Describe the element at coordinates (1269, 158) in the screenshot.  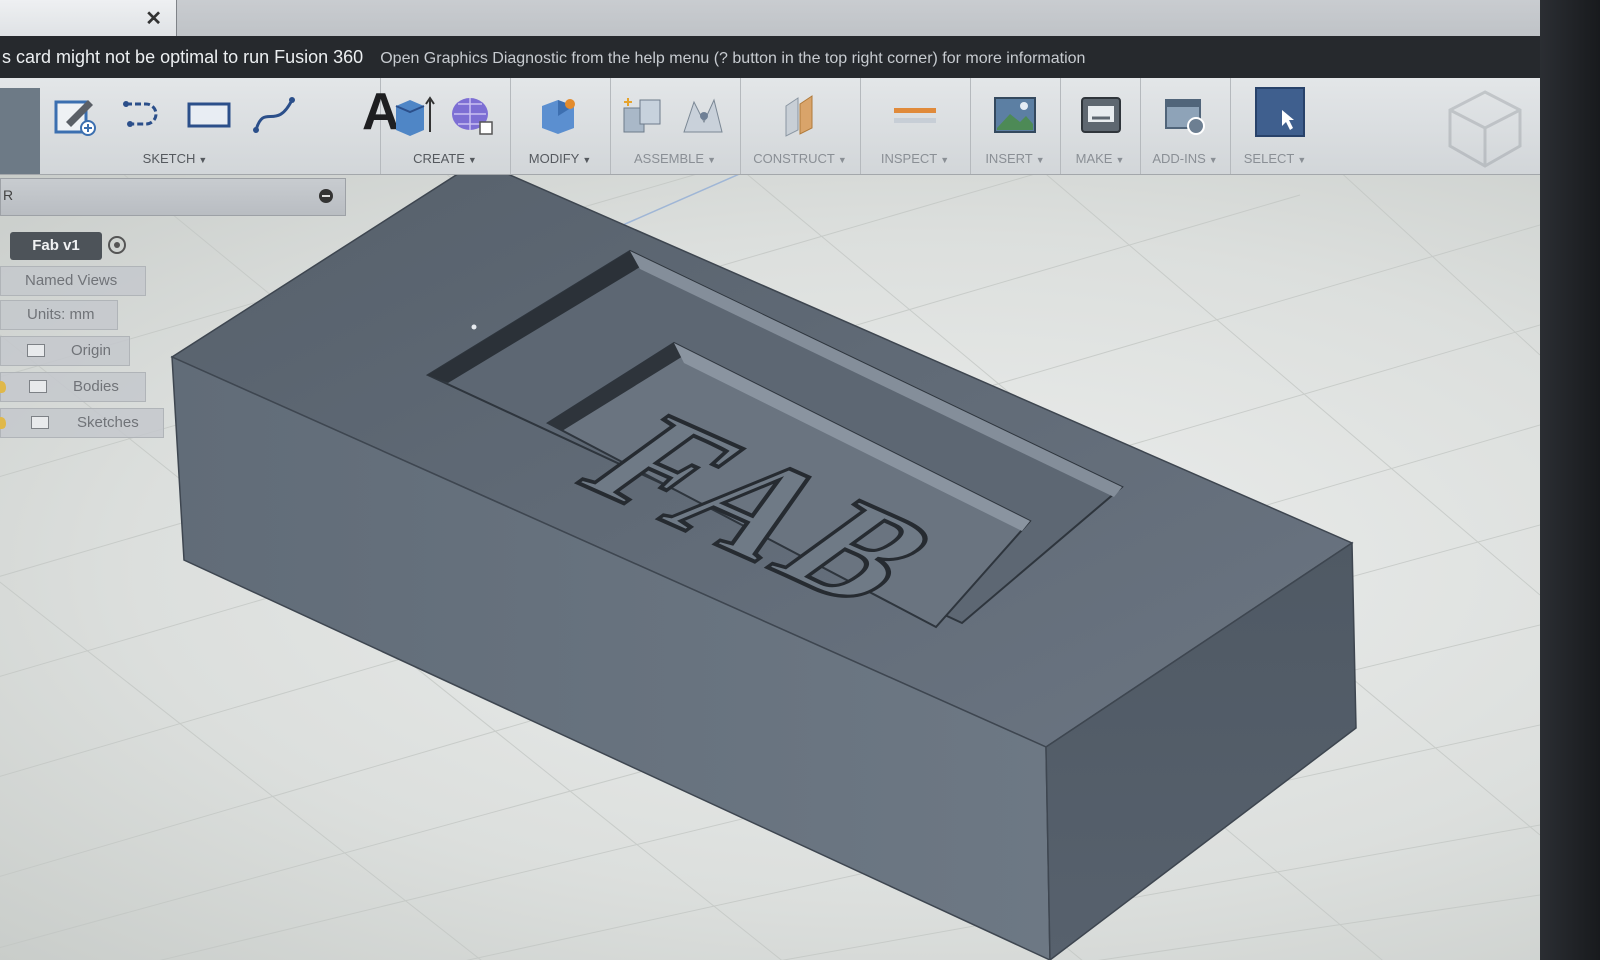
I see `select-label: SELECT` at that location.